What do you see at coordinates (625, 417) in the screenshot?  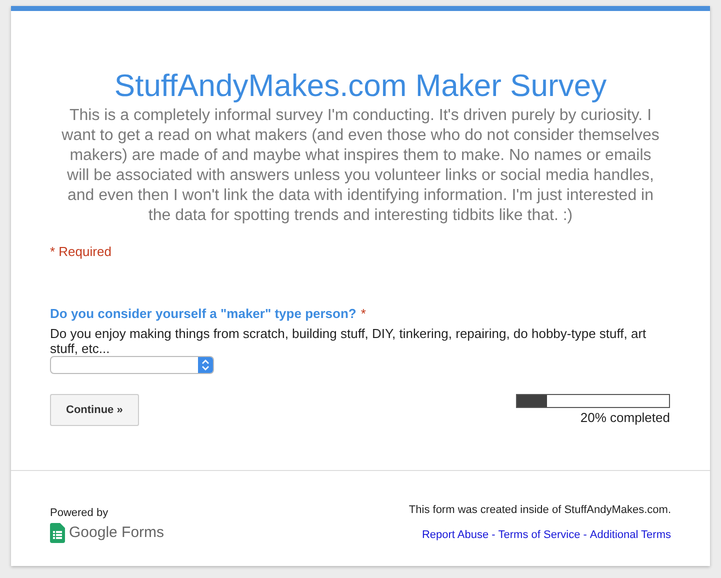 I see `progress-label: 20% completed` at bounding box center [625, 417].